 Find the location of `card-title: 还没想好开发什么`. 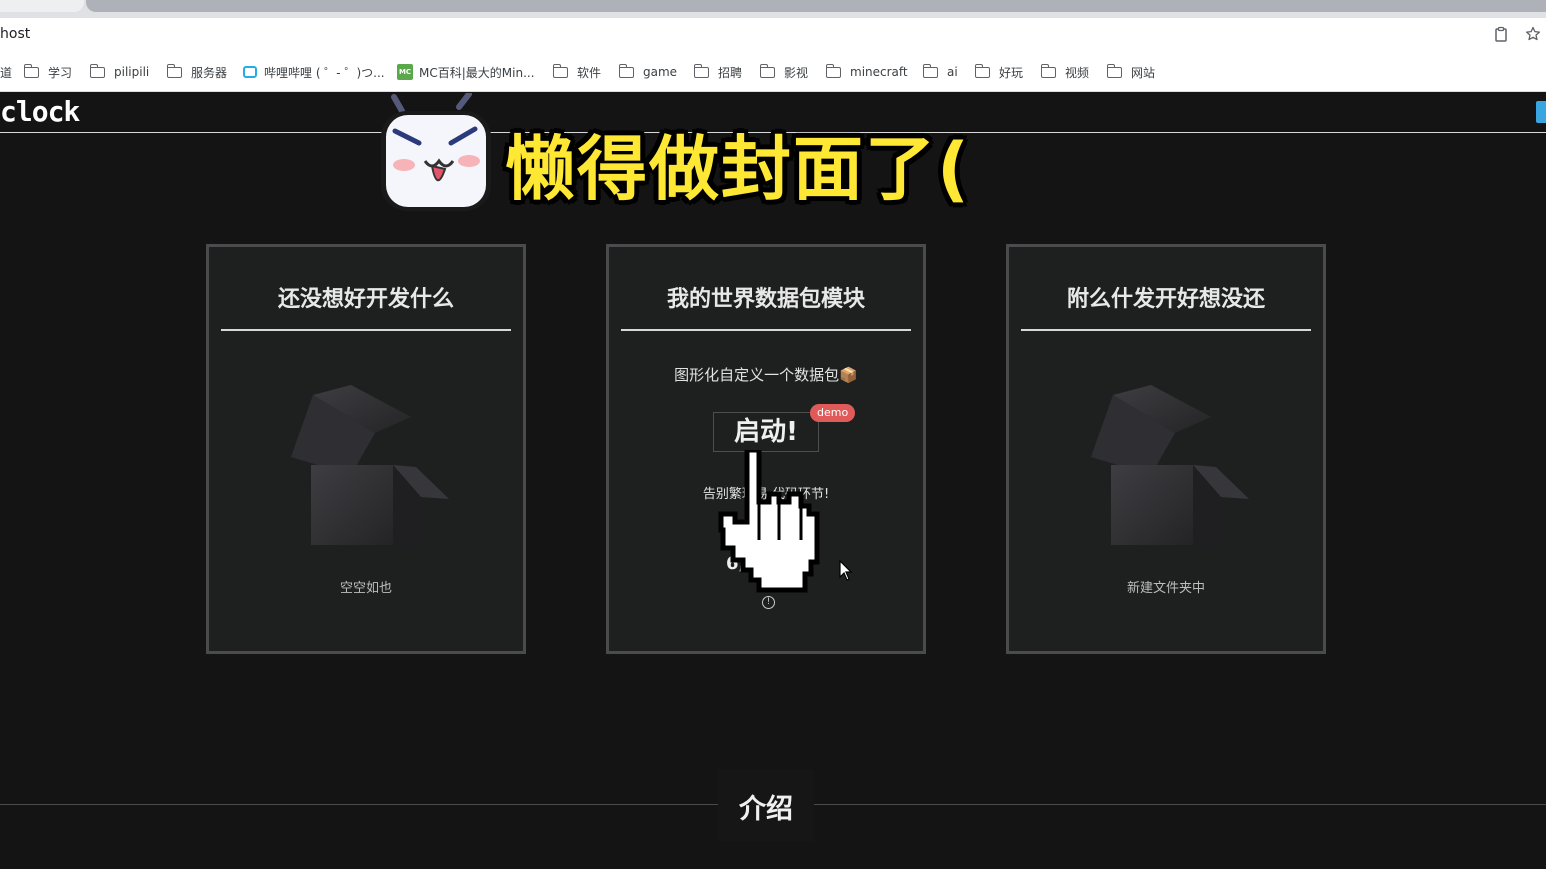

card-title: 还没想好开发什么 is located at coordinates (365, 299).